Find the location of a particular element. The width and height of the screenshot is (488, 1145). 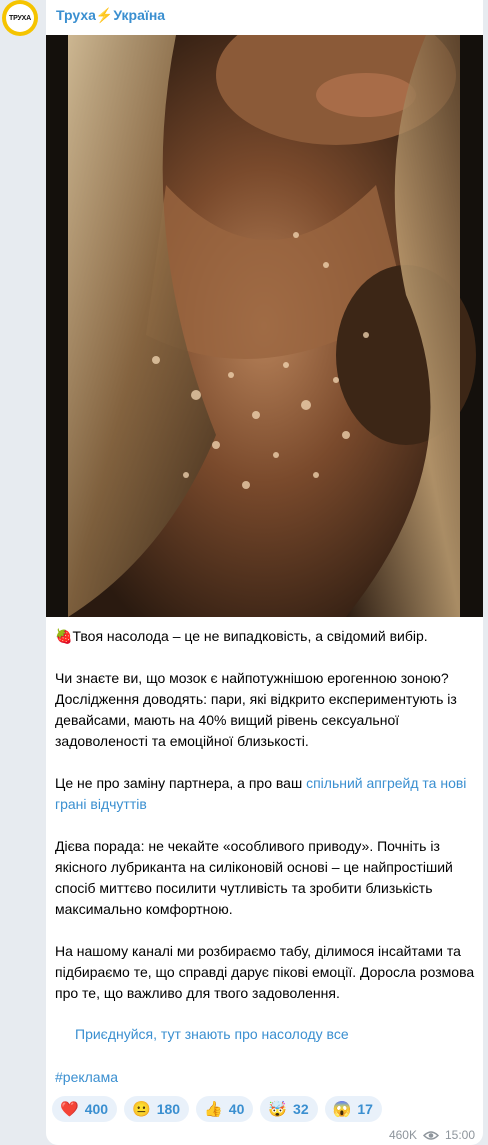

strawberry-icon: 🍓 is located at coordinates (64, 636).